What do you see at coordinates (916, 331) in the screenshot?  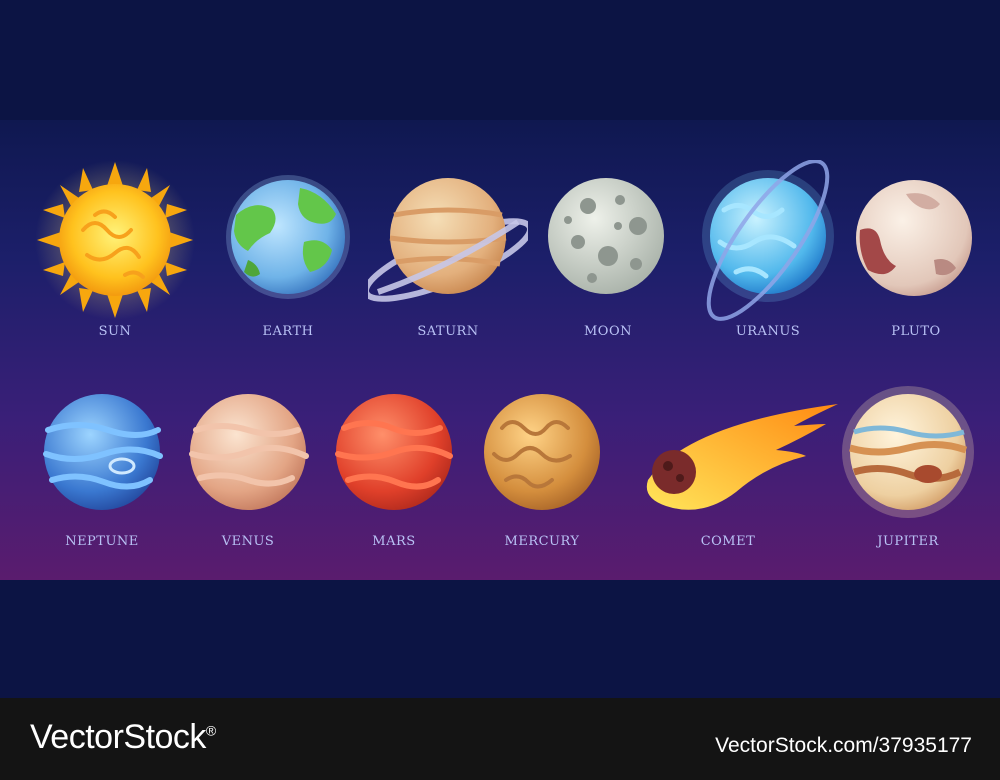 I see `pluto-label: PLUTO` at bounding box center [916, 331].